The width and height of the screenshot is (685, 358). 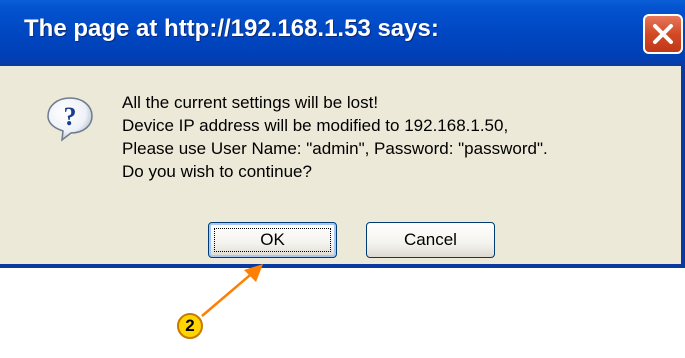 What do you see at coordinates (232, 290) in the screenshot?
I see `annotation-arrow` at bounding box center [232, 290].